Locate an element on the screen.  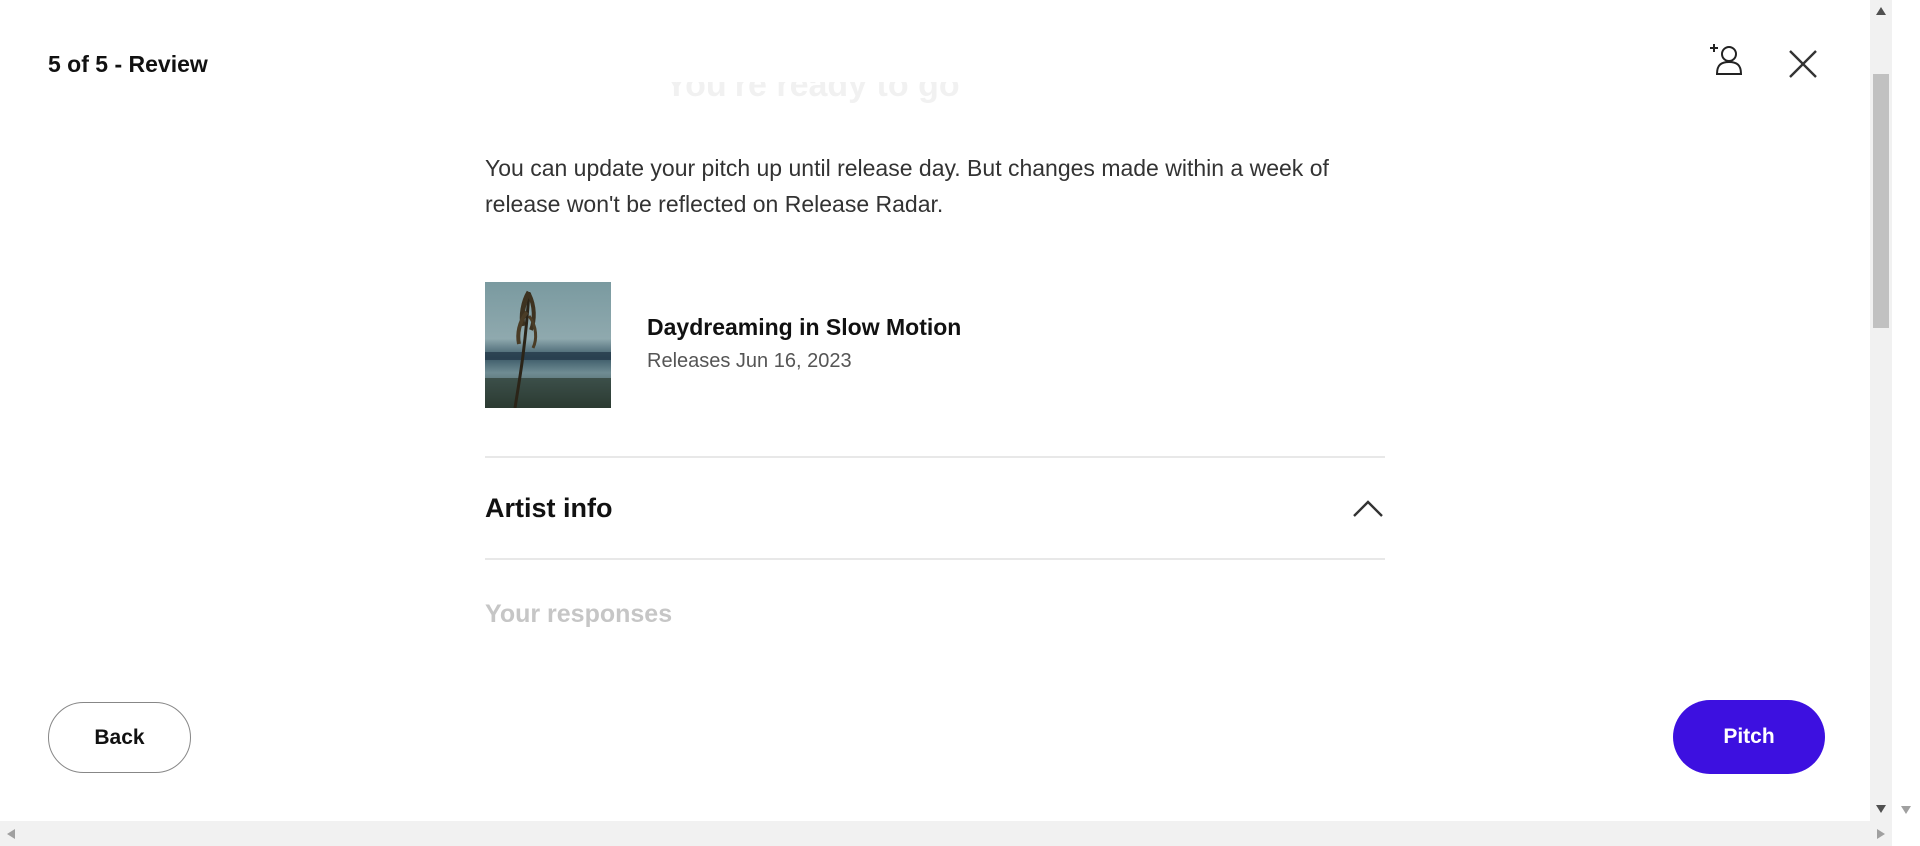
chevron-up-icon is located at coordinates (1368, 508).